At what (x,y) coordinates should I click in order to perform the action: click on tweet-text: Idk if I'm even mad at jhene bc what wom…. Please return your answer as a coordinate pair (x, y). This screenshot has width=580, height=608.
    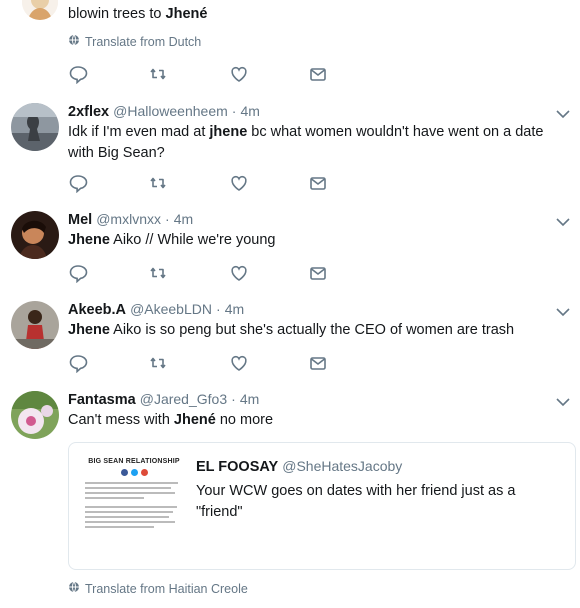
    Looking at the image, I should click on (318, 143).